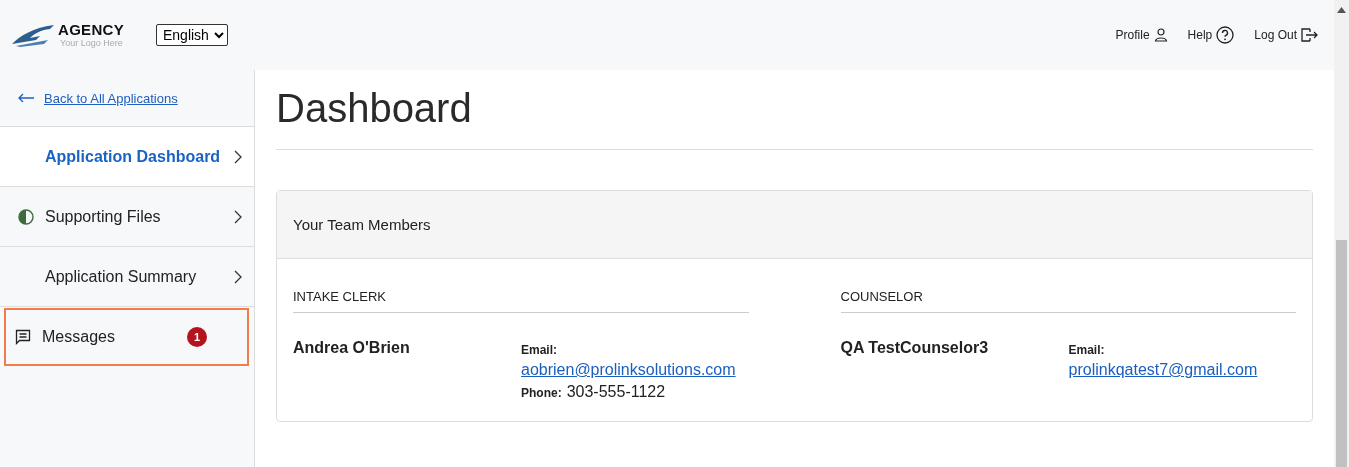  What do you see at coordinates (111, 98) in the screenshot?
I see `back-link: Back to All Applications` at bounding box center [111, 98].